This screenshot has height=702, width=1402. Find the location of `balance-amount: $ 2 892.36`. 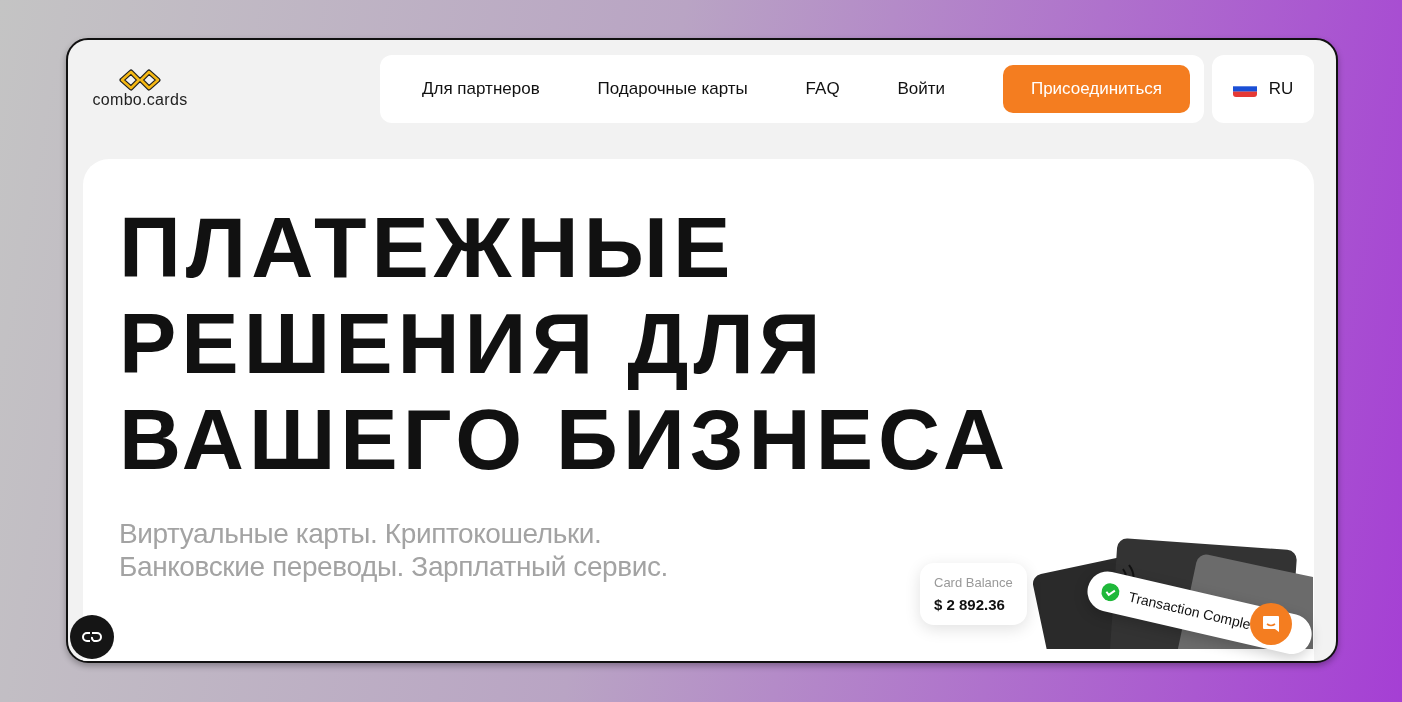

balance-amount: $ 2 892.36 is located at coordinates (970, 604).